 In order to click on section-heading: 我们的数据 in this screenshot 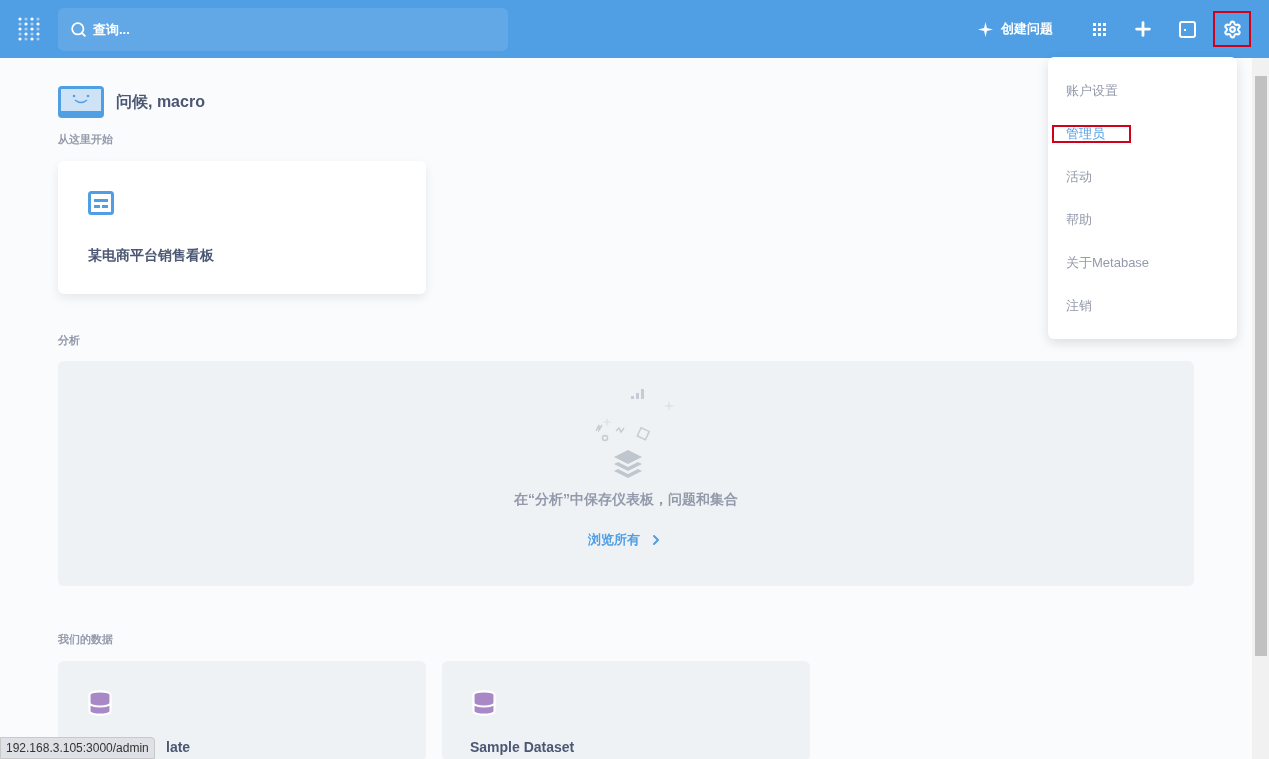, I will do `click(85, 639)`.